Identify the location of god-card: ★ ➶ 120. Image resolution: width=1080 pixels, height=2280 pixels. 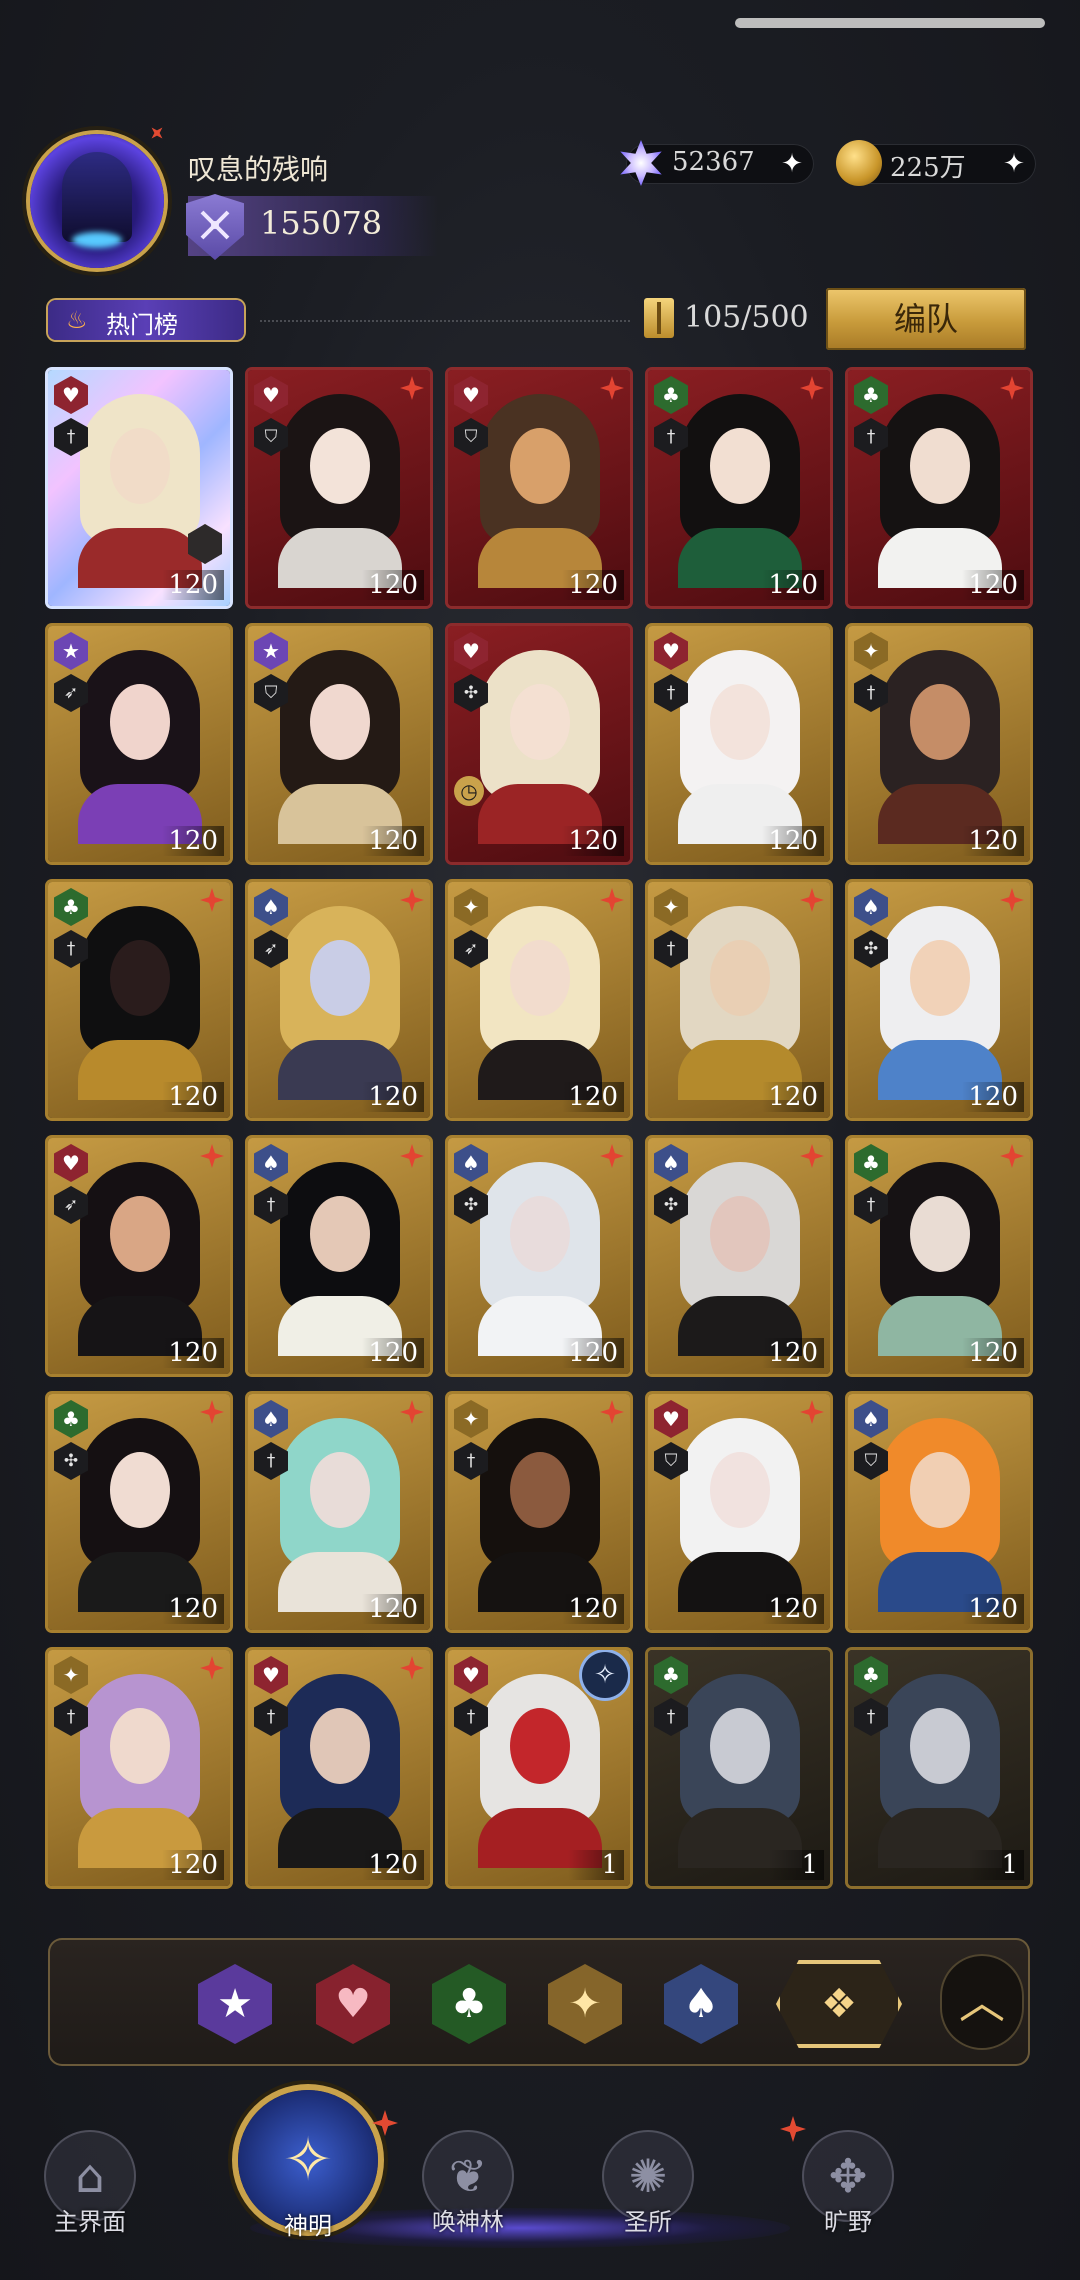
(139, 744).